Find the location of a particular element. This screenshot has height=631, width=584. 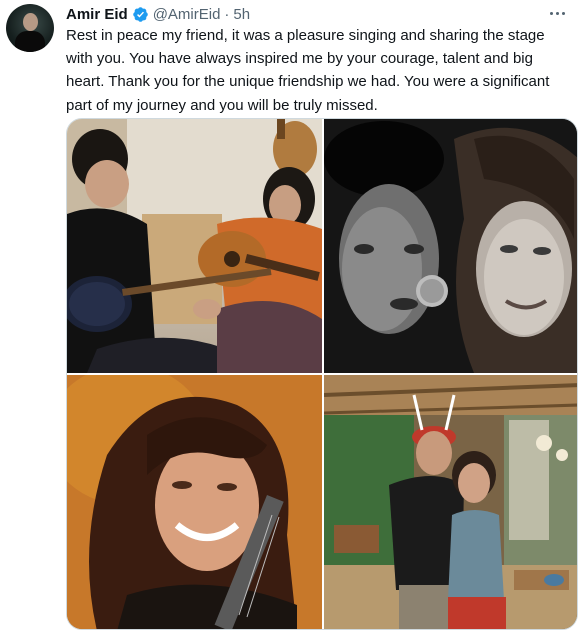

tweet-header: Amir Eid @AmirEid · 5h is located at coordinates (158, 14).